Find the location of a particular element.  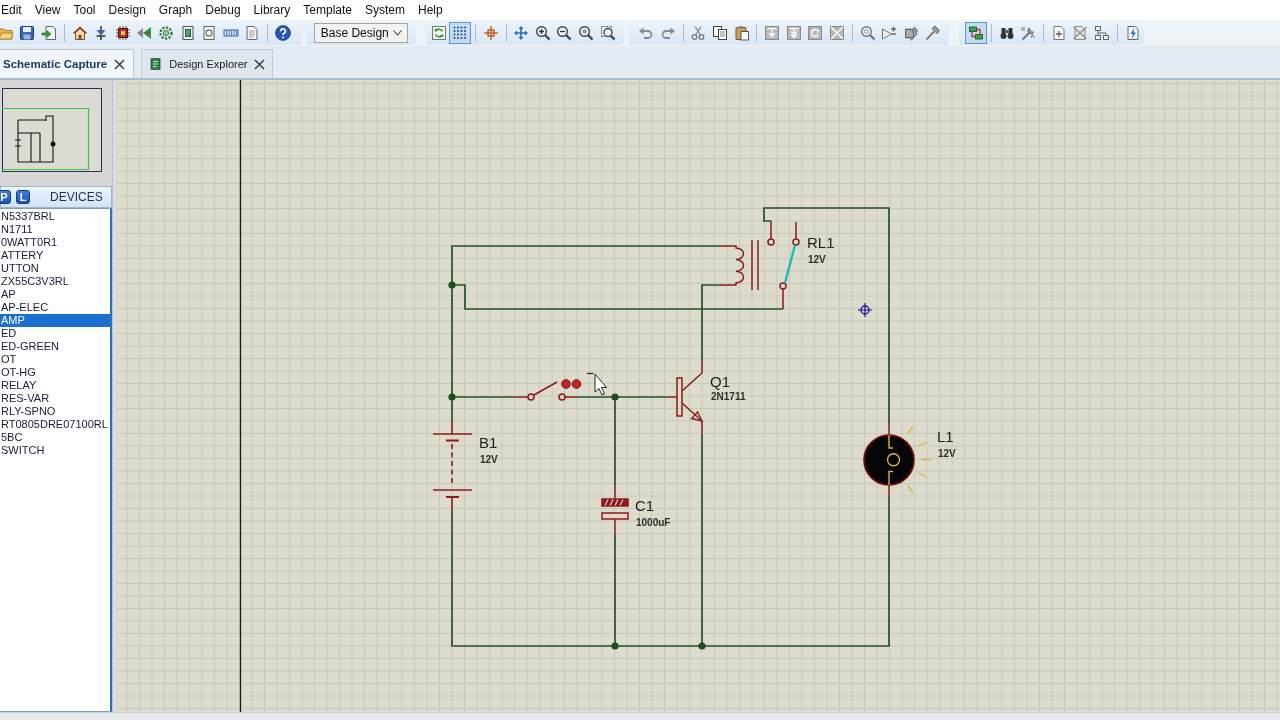

magnifier-box-icon is located at coordinates (607, 33).